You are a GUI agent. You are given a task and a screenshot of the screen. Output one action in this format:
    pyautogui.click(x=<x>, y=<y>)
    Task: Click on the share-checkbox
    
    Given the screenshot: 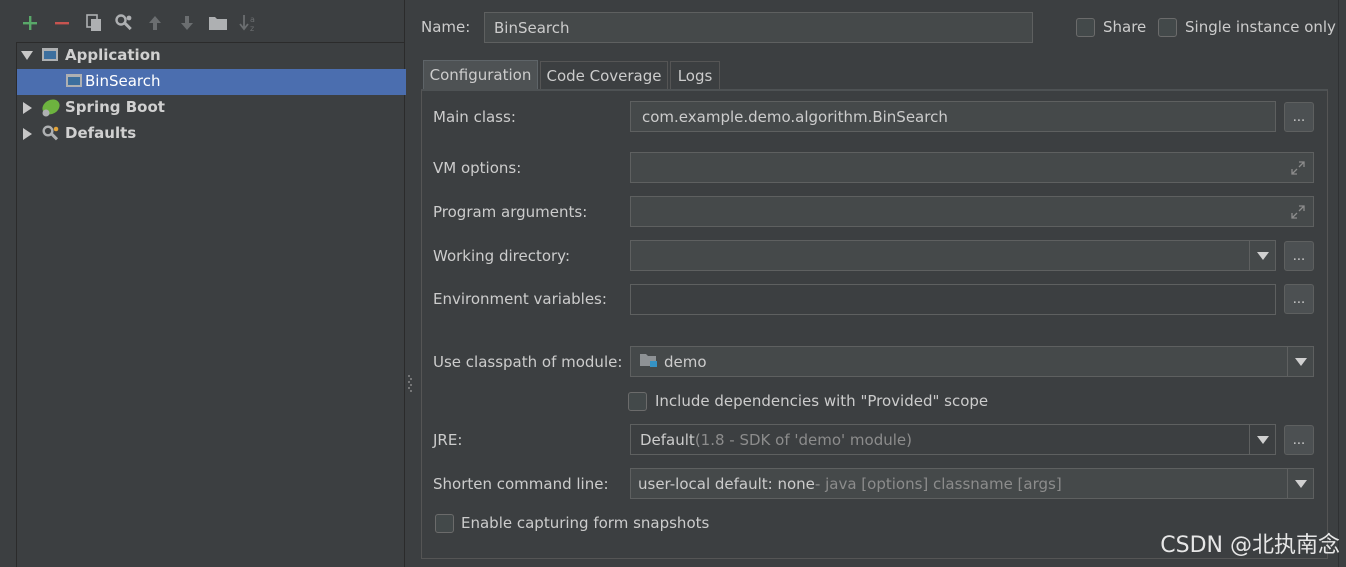 What is the action you would take?
    pyautogui.click(x=1085, y=27)
    